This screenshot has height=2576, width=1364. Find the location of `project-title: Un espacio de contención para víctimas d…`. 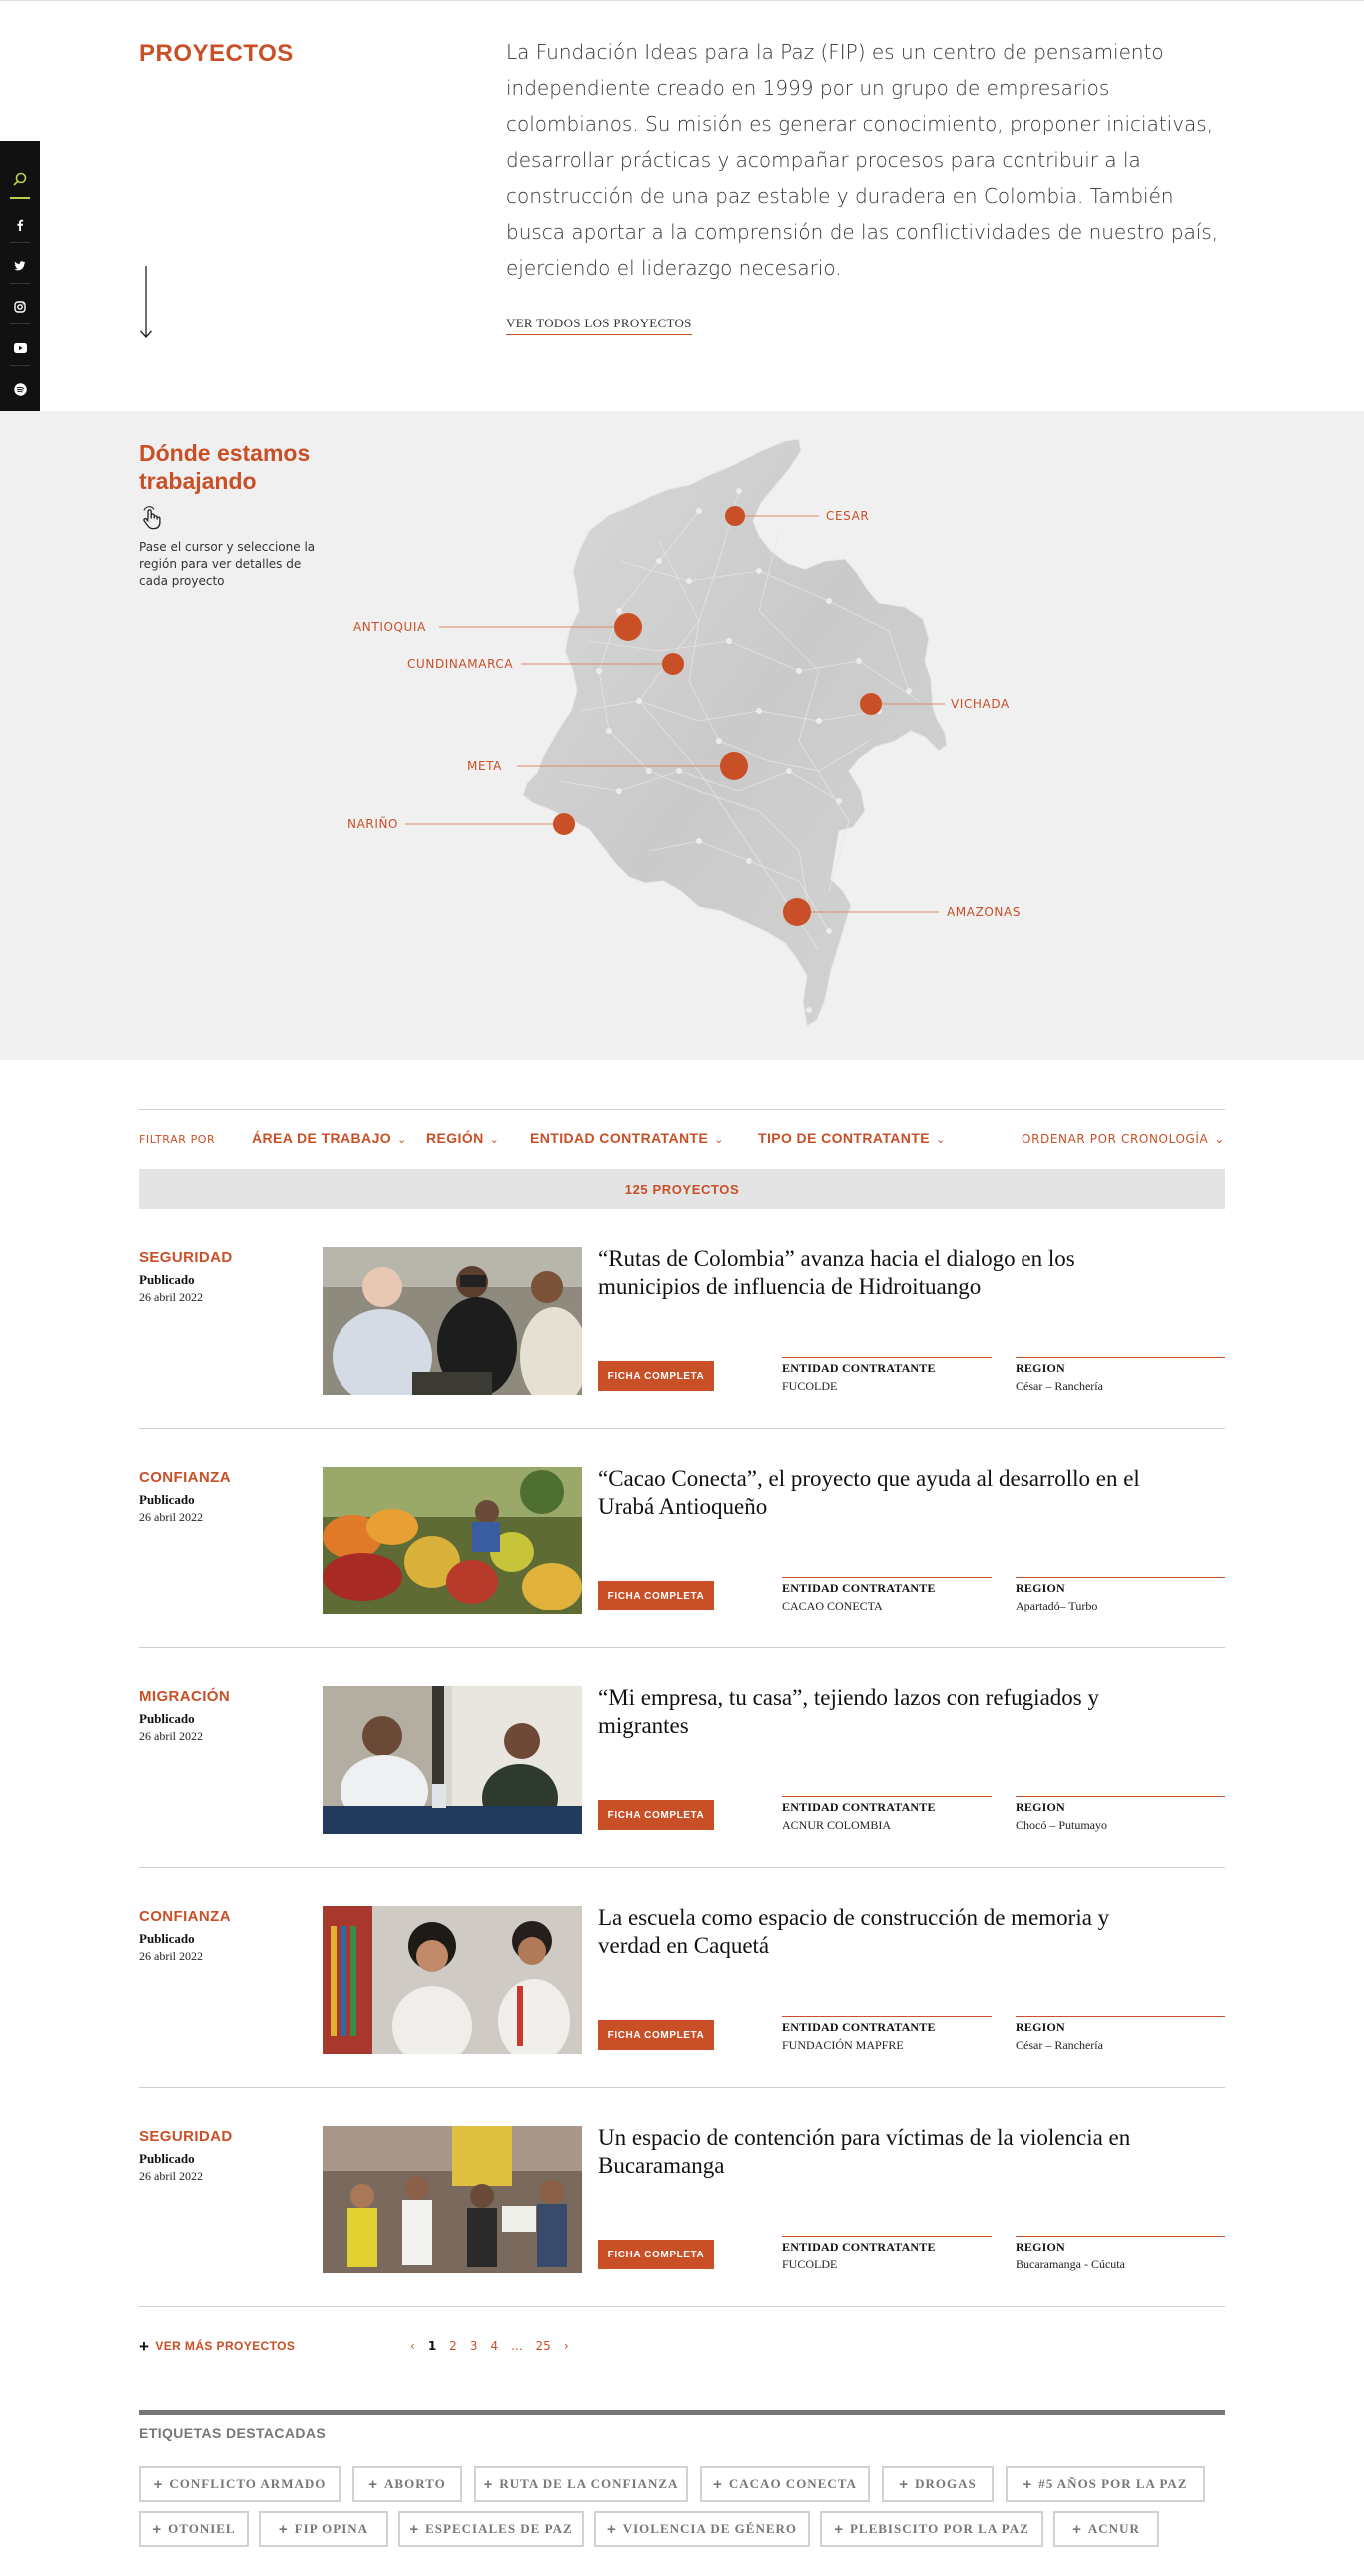

project-title: Un espacio de contención para víctimas d… is located at coordinates (877, 2152).